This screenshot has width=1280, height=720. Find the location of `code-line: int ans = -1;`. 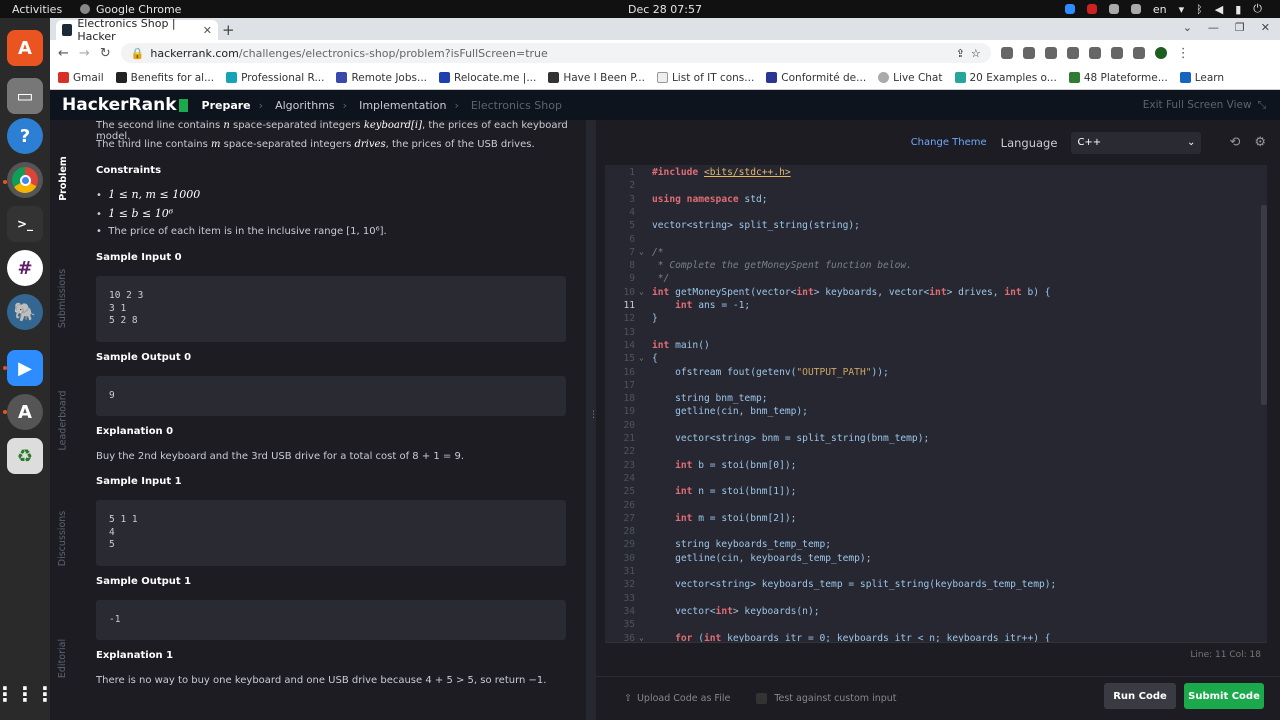

code-line: int ans = -1; is located at coordinates (701, 305).